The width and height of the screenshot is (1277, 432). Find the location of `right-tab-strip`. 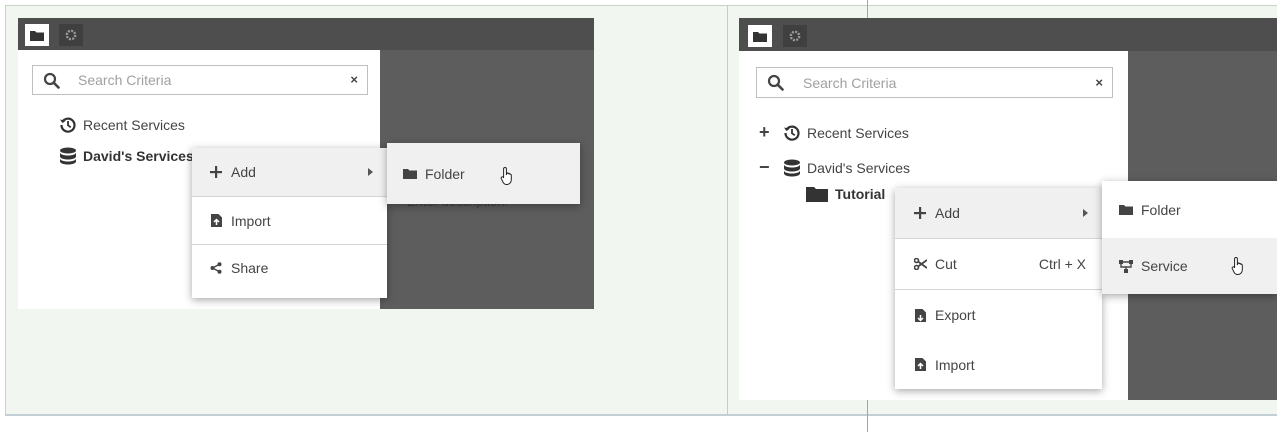

right-tab-strip is located at coordinates (1008, 34).